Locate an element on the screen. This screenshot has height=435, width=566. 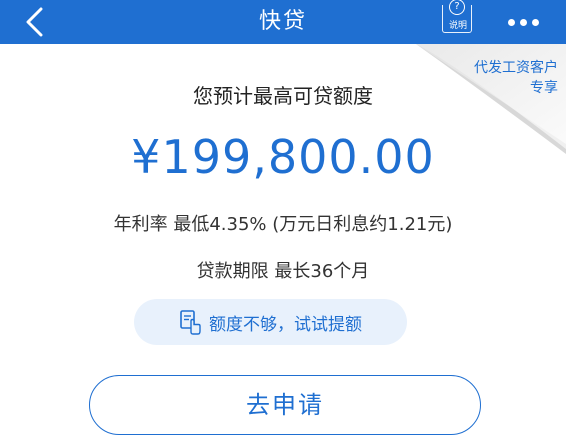
help-button: ? 说明 is located at coordinates (457, 19).